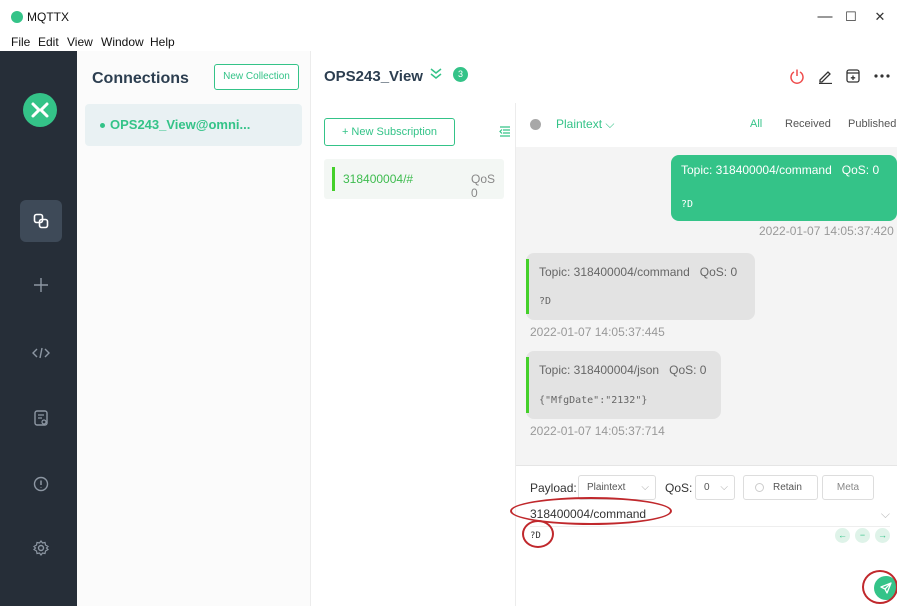  Describe the element at coordinates (38, 328) in the screenshot. I see `sidebar` at that location.